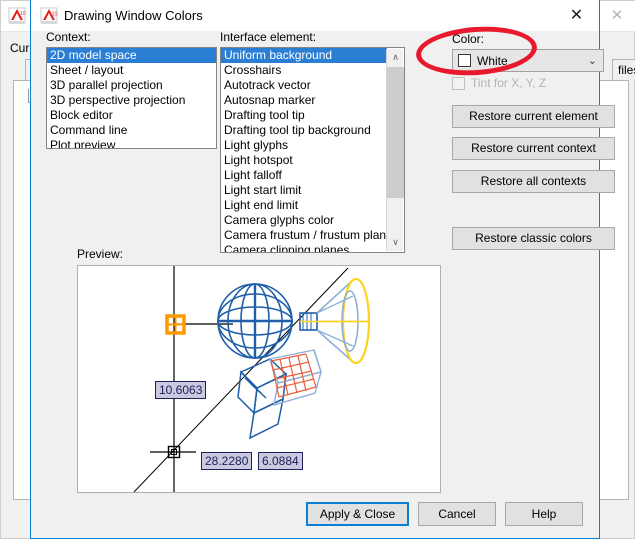 The image size is (635, 539). I want to click on tint-xyz-checkbox, so click(458, 83).